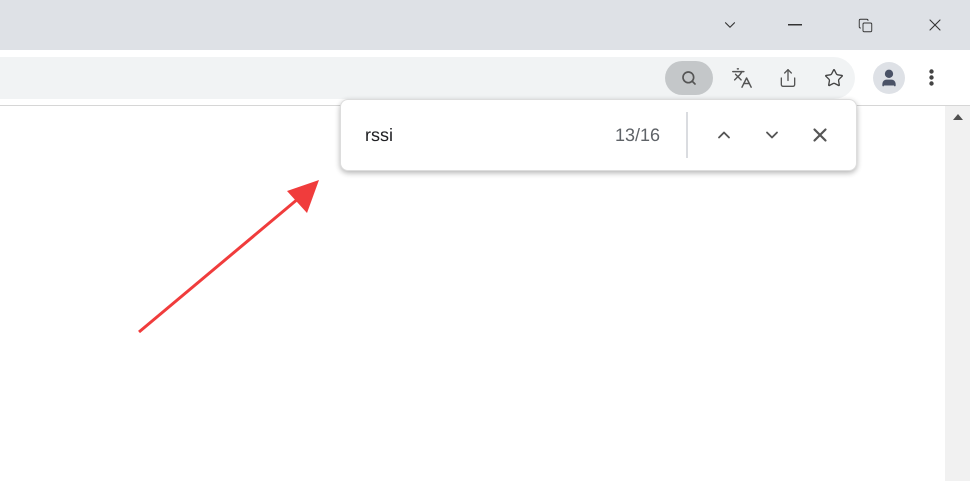 The width and height of the screenshot is (970, 481). What do you see at coordinates (742, 77) in the screenshot?
I see `translate-icon` at bounding box center [742, 77].